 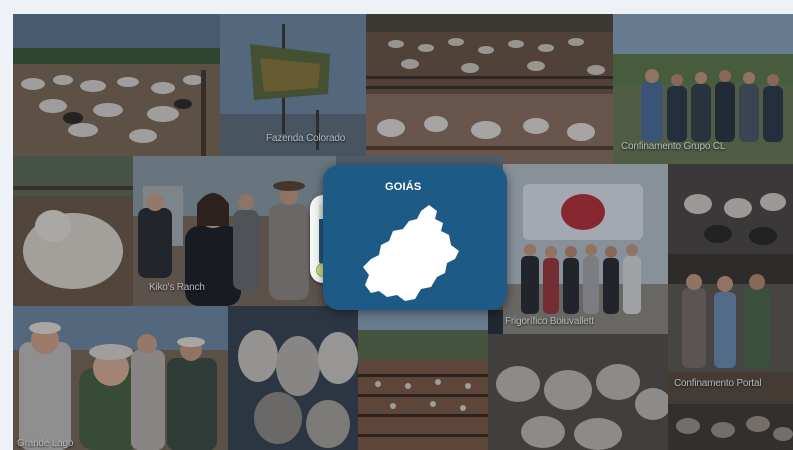 I want to click on goias-card: GOIÁS, so click(x=415, y=237).